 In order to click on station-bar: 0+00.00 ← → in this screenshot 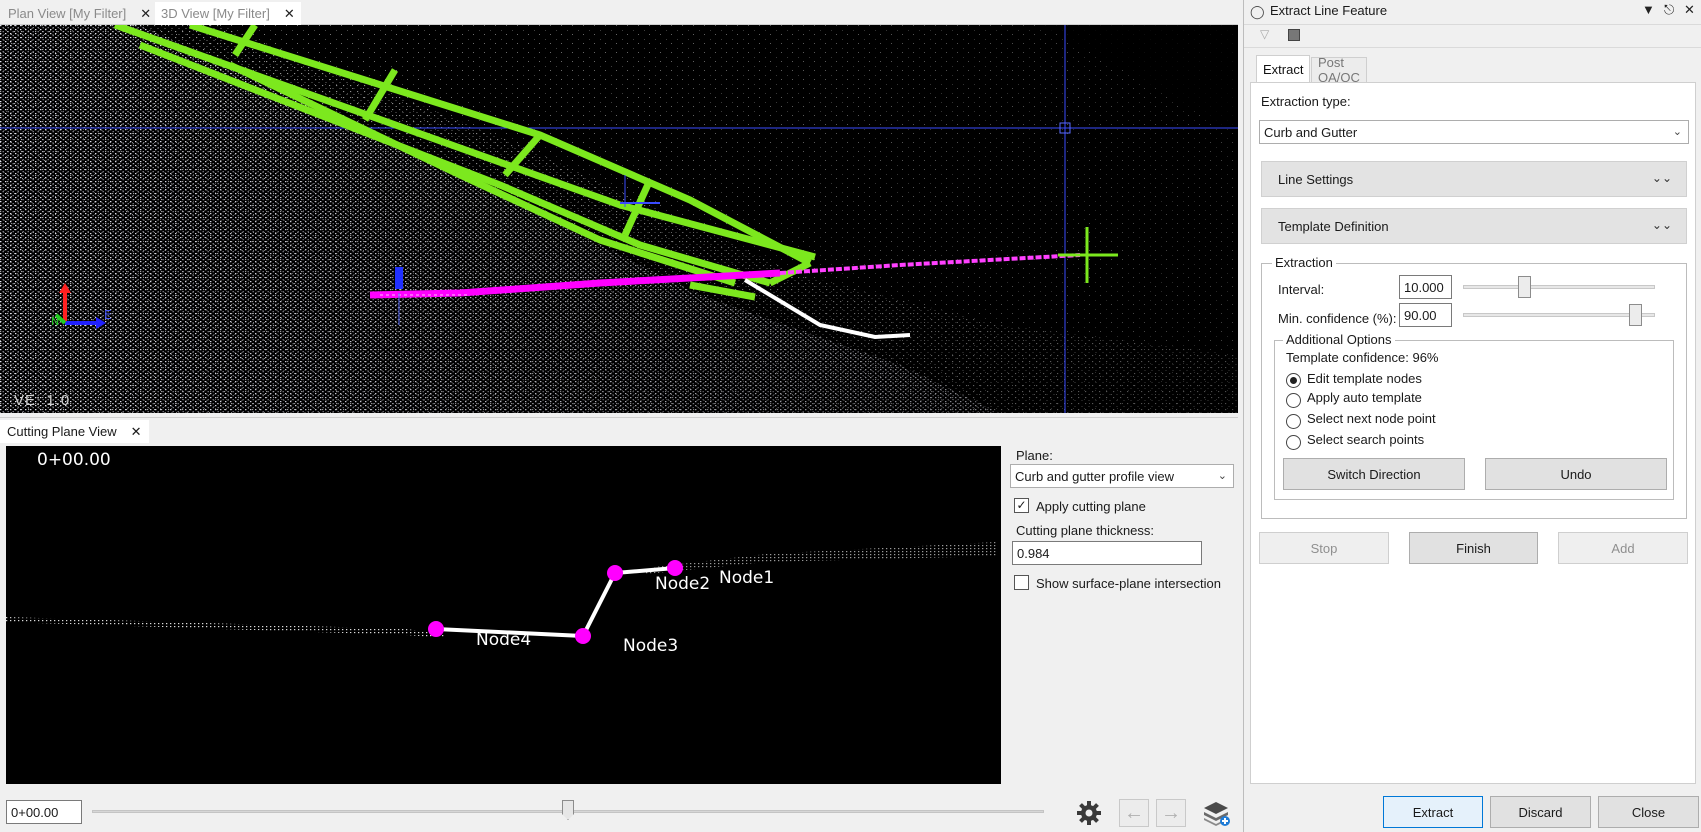, I will do `click(619, 814)`.